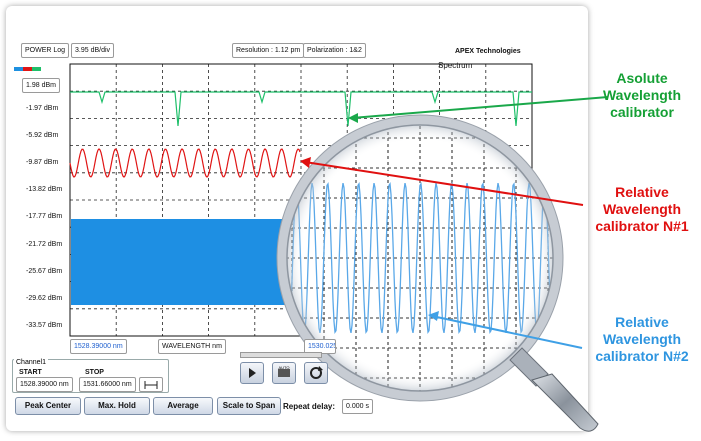 This screenshot has height=441, width=701. Describe the element at coordinates (554, 389) in the screenshot. I see `magnifier-handle` at that location.